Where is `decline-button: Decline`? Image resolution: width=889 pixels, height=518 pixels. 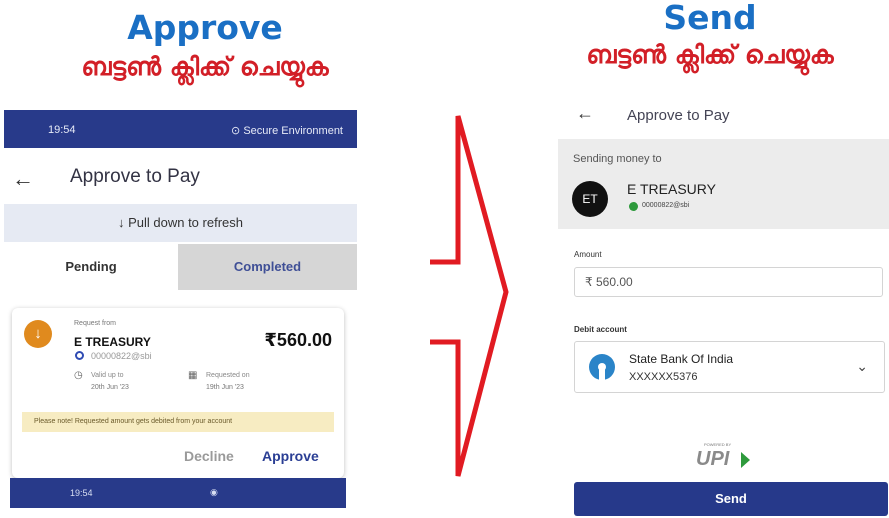 decline-button: Decline is located at coordinates (209, 456).